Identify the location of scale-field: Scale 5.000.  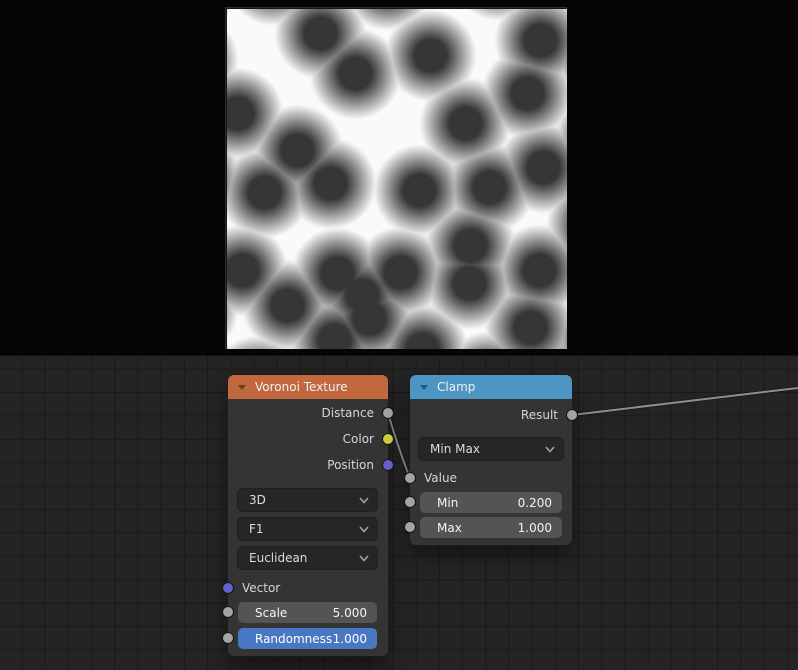
(307, 612).